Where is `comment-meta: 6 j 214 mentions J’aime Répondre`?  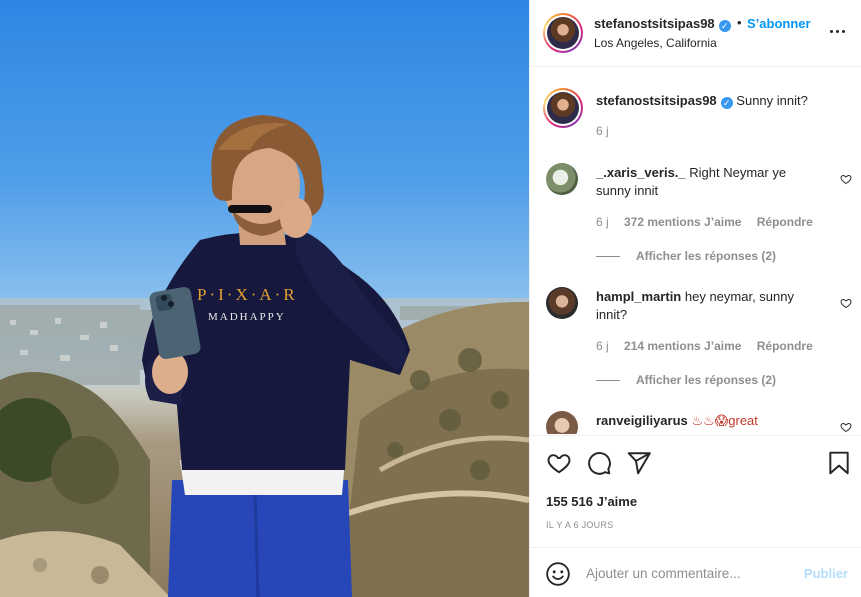
comment-meta: 6 j 214 mentions J’aime Répondre is located at coordinates (710, 346).